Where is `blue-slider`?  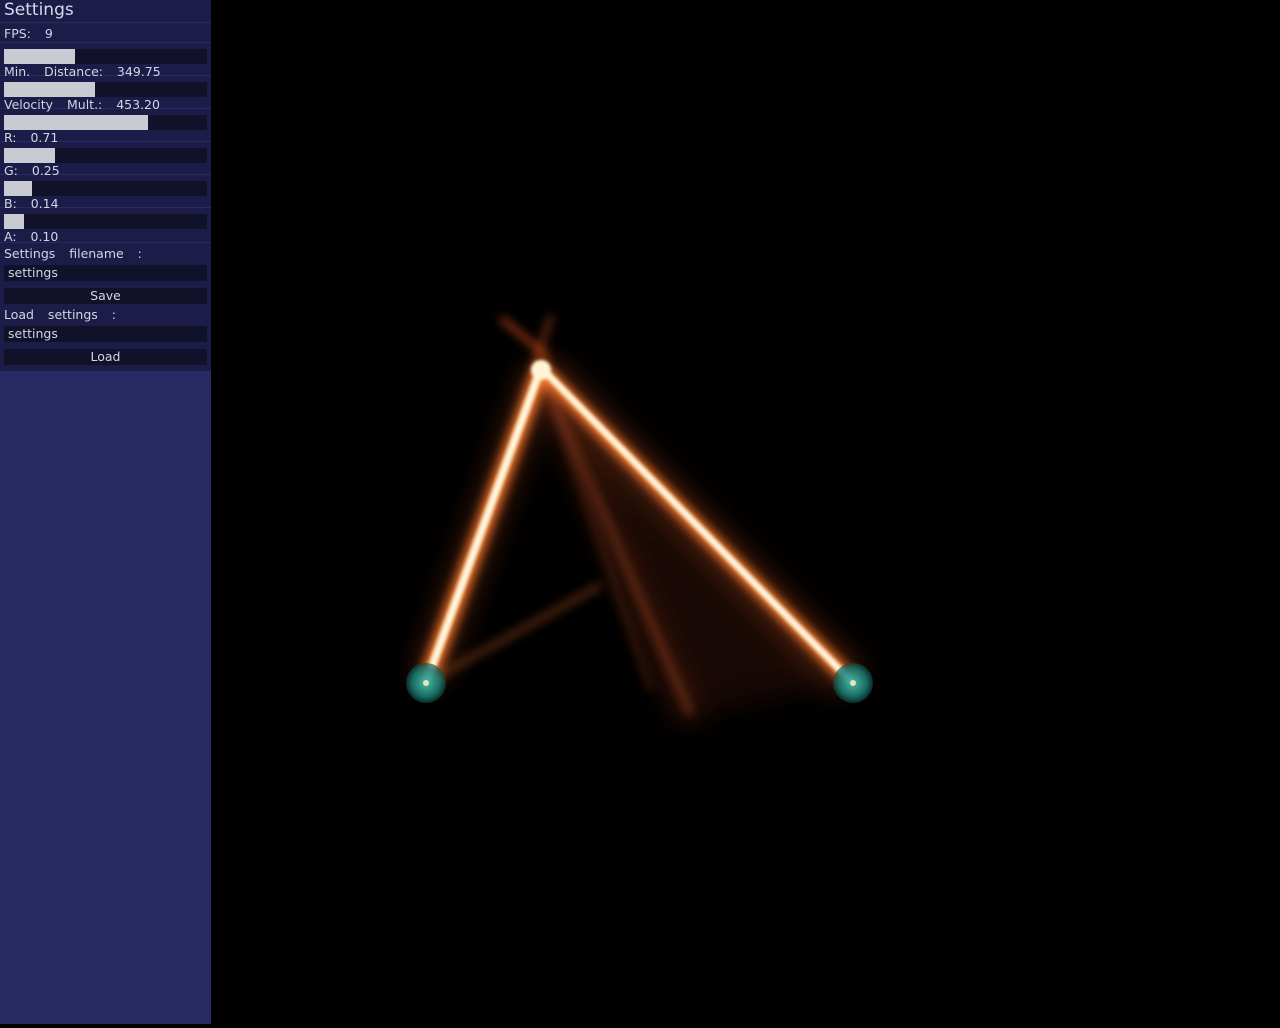 blue-slider is located at coordinates (105, 188).